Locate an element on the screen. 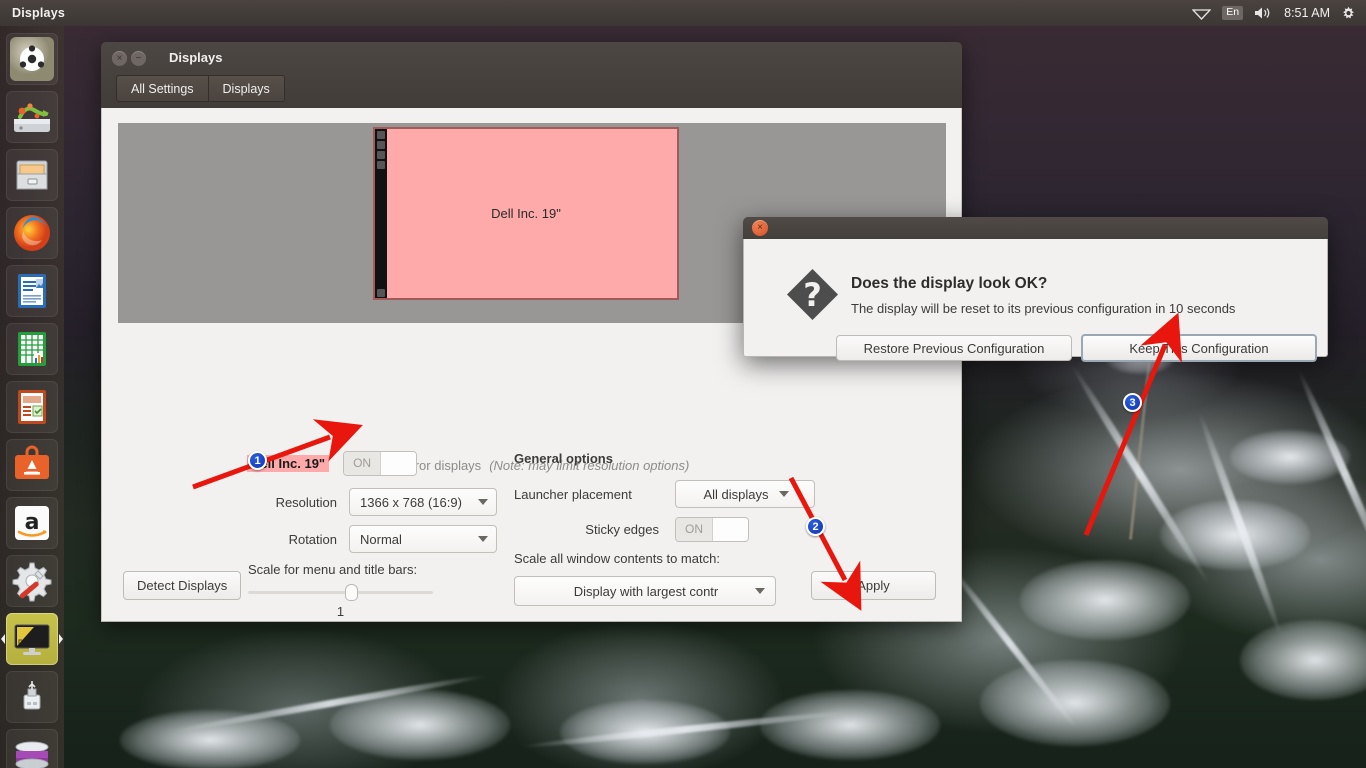 The height and width of the screenshot is (768, 1366). scale-slider is located at coordinates (340, 592).